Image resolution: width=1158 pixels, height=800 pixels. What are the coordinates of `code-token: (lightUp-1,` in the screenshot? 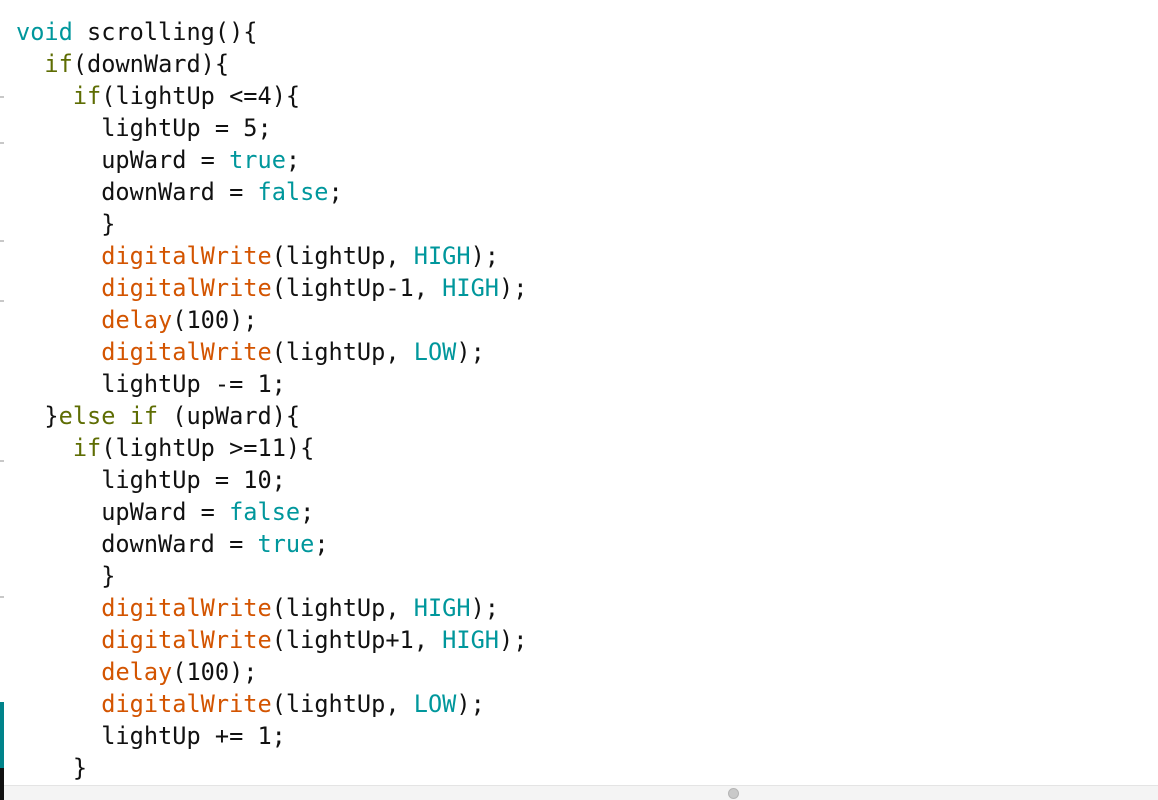 It's located at (357, 288).